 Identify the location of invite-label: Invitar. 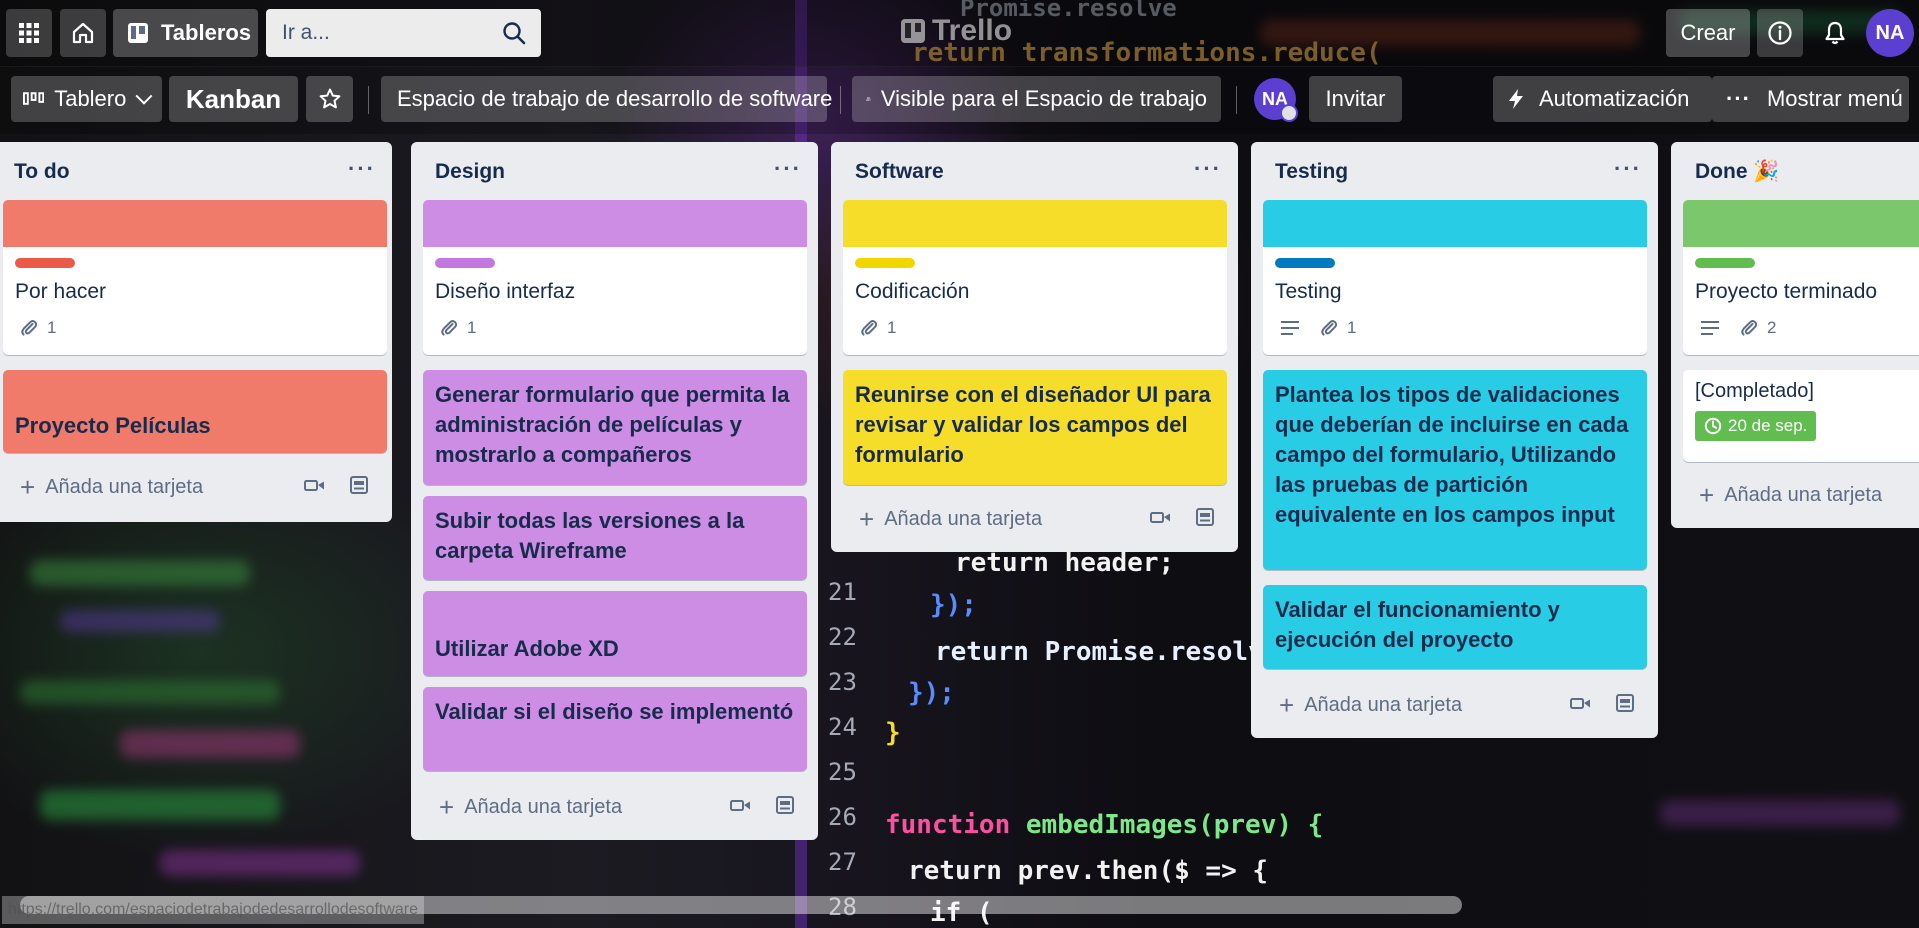
(1355, 98).